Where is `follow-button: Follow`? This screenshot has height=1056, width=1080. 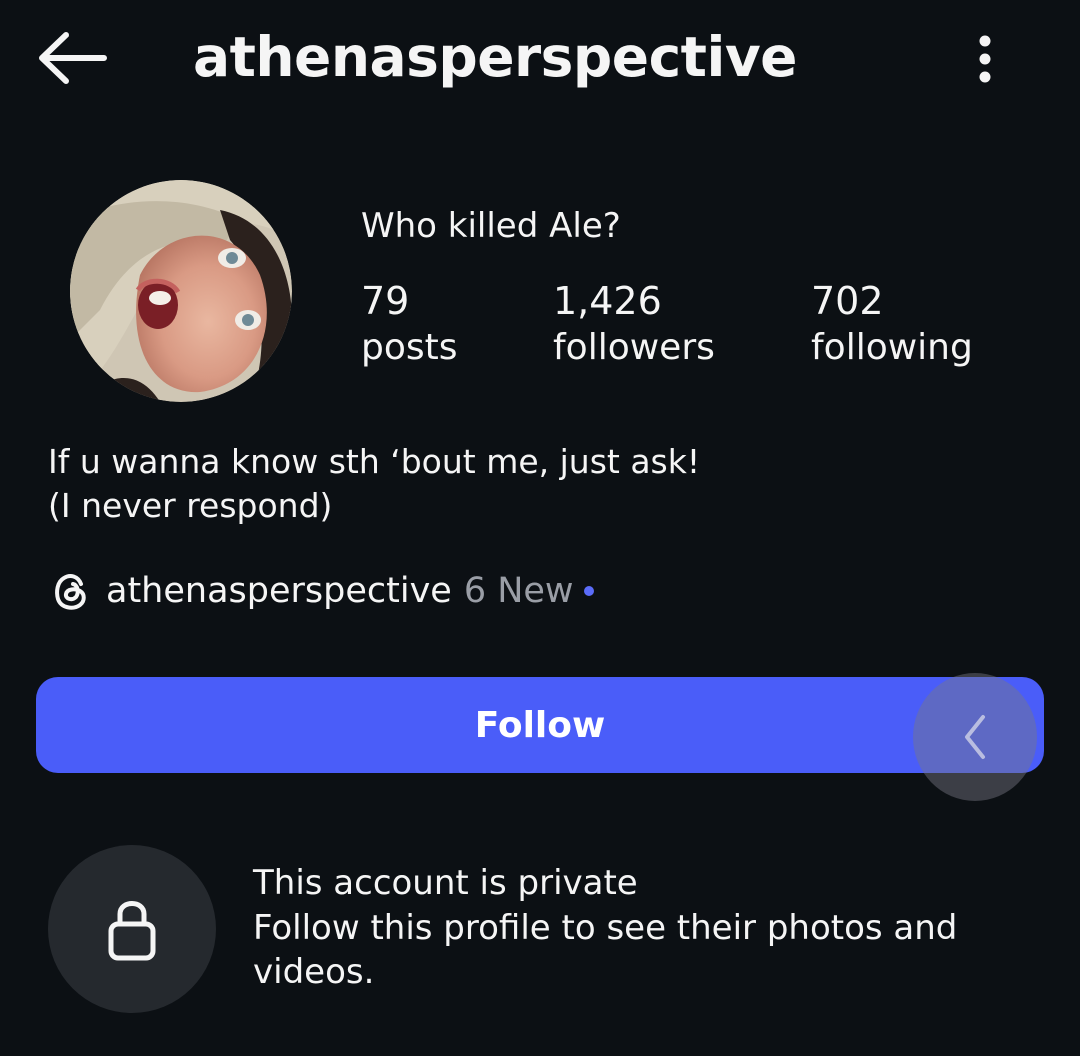 follow-button: Follow is located at coordinates (540, 725).